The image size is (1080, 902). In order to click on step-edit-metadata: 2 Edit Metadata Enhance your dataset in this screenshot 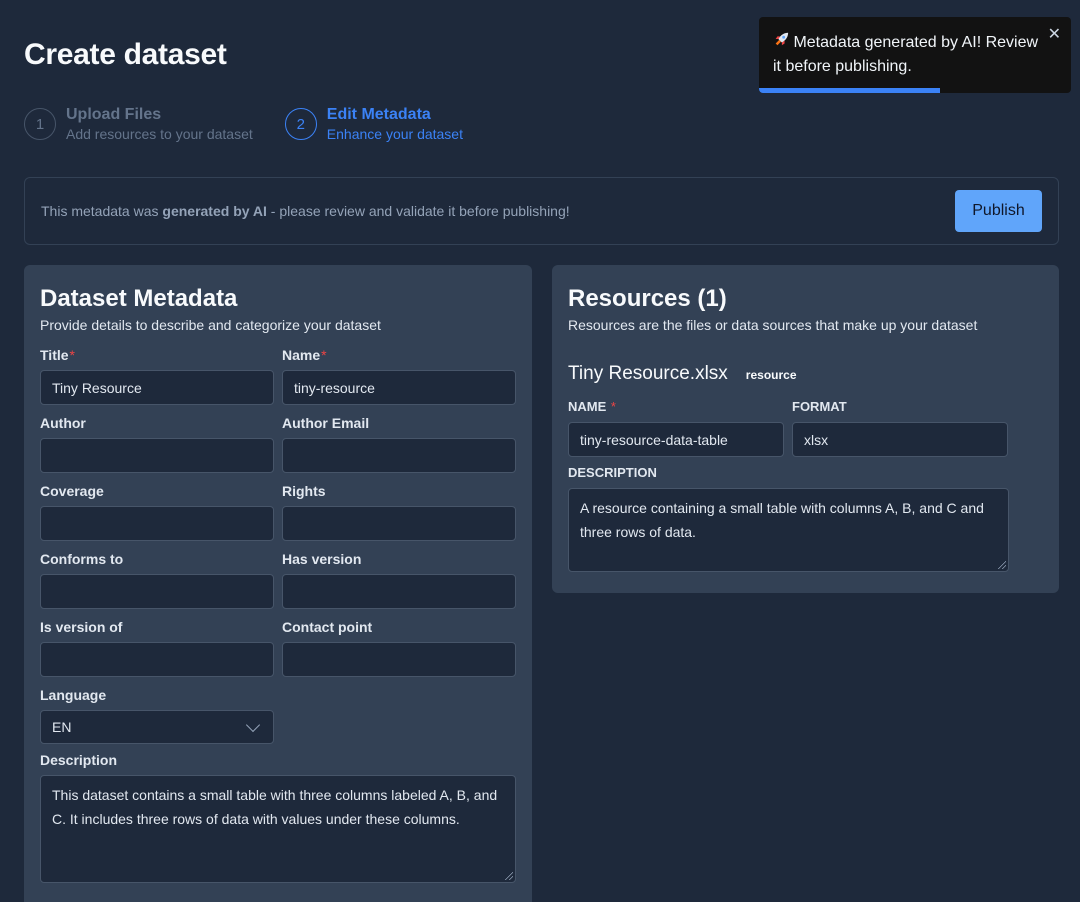, I will do `click(373, 124)`.